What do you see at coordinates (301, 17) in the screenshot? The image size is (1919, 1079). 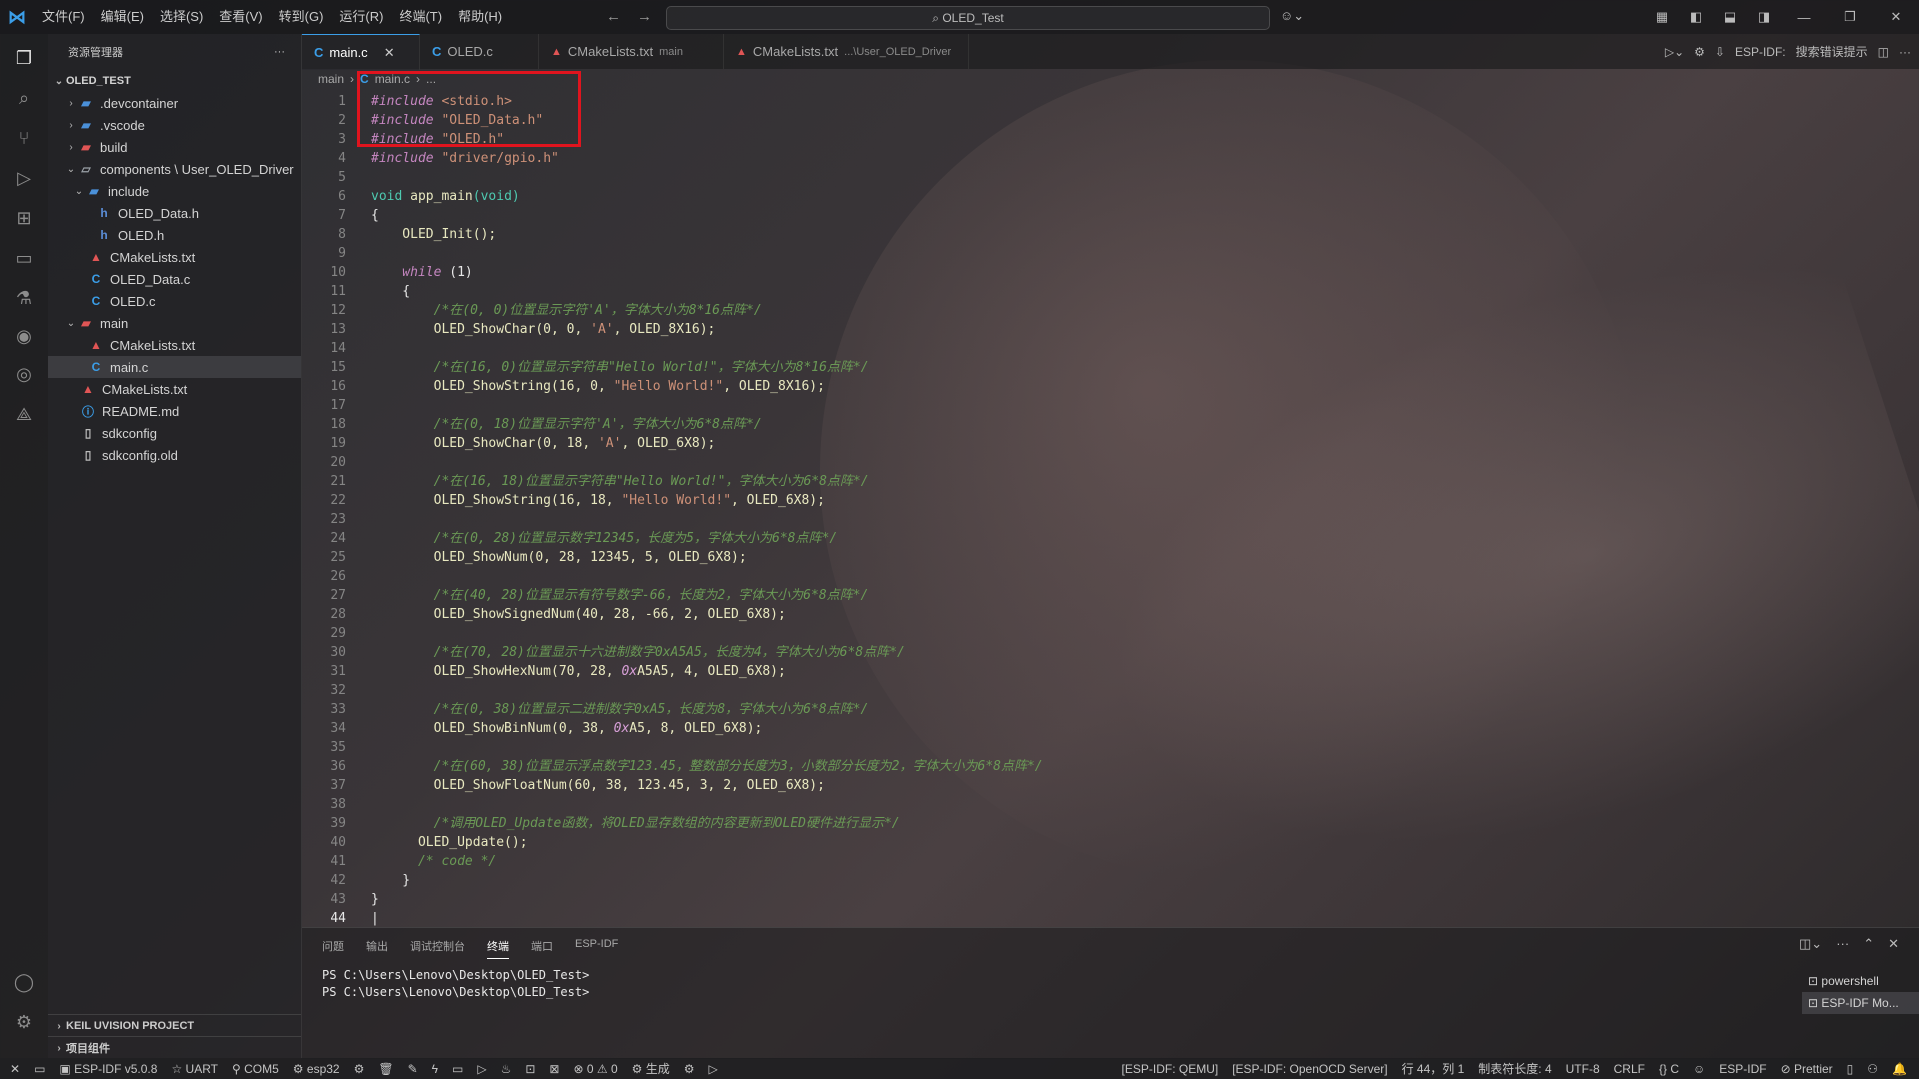 I see `menu-go: 转到(G)` at bounding box center [301, 17].